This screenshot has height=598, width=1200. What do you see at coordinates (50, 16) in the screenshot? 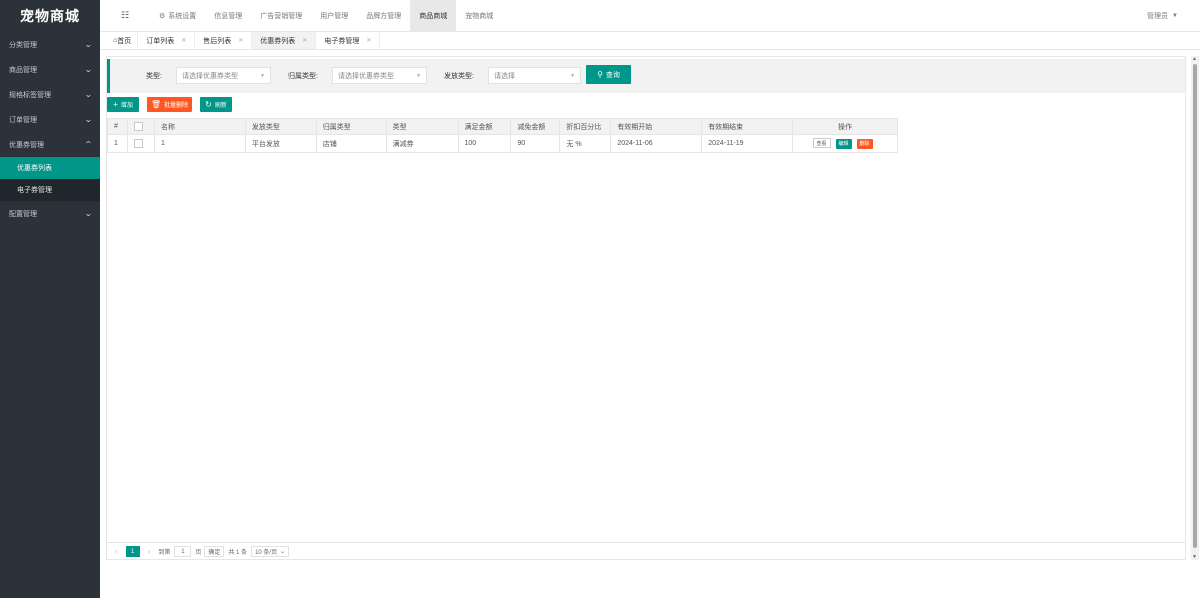
I see `app-logo: 宠物商城` at bounding box center [50, 16].